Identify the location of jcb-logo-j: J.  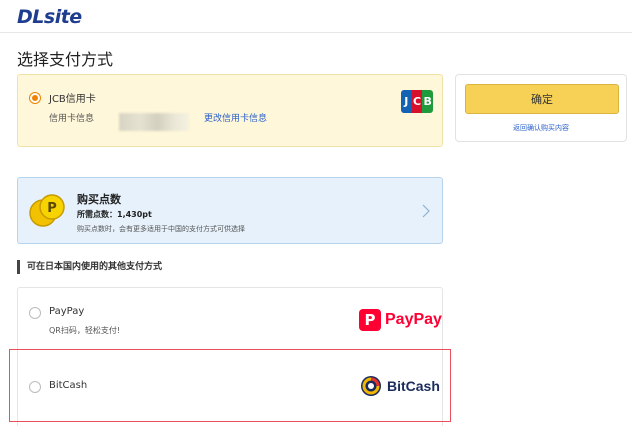
(406, 101).